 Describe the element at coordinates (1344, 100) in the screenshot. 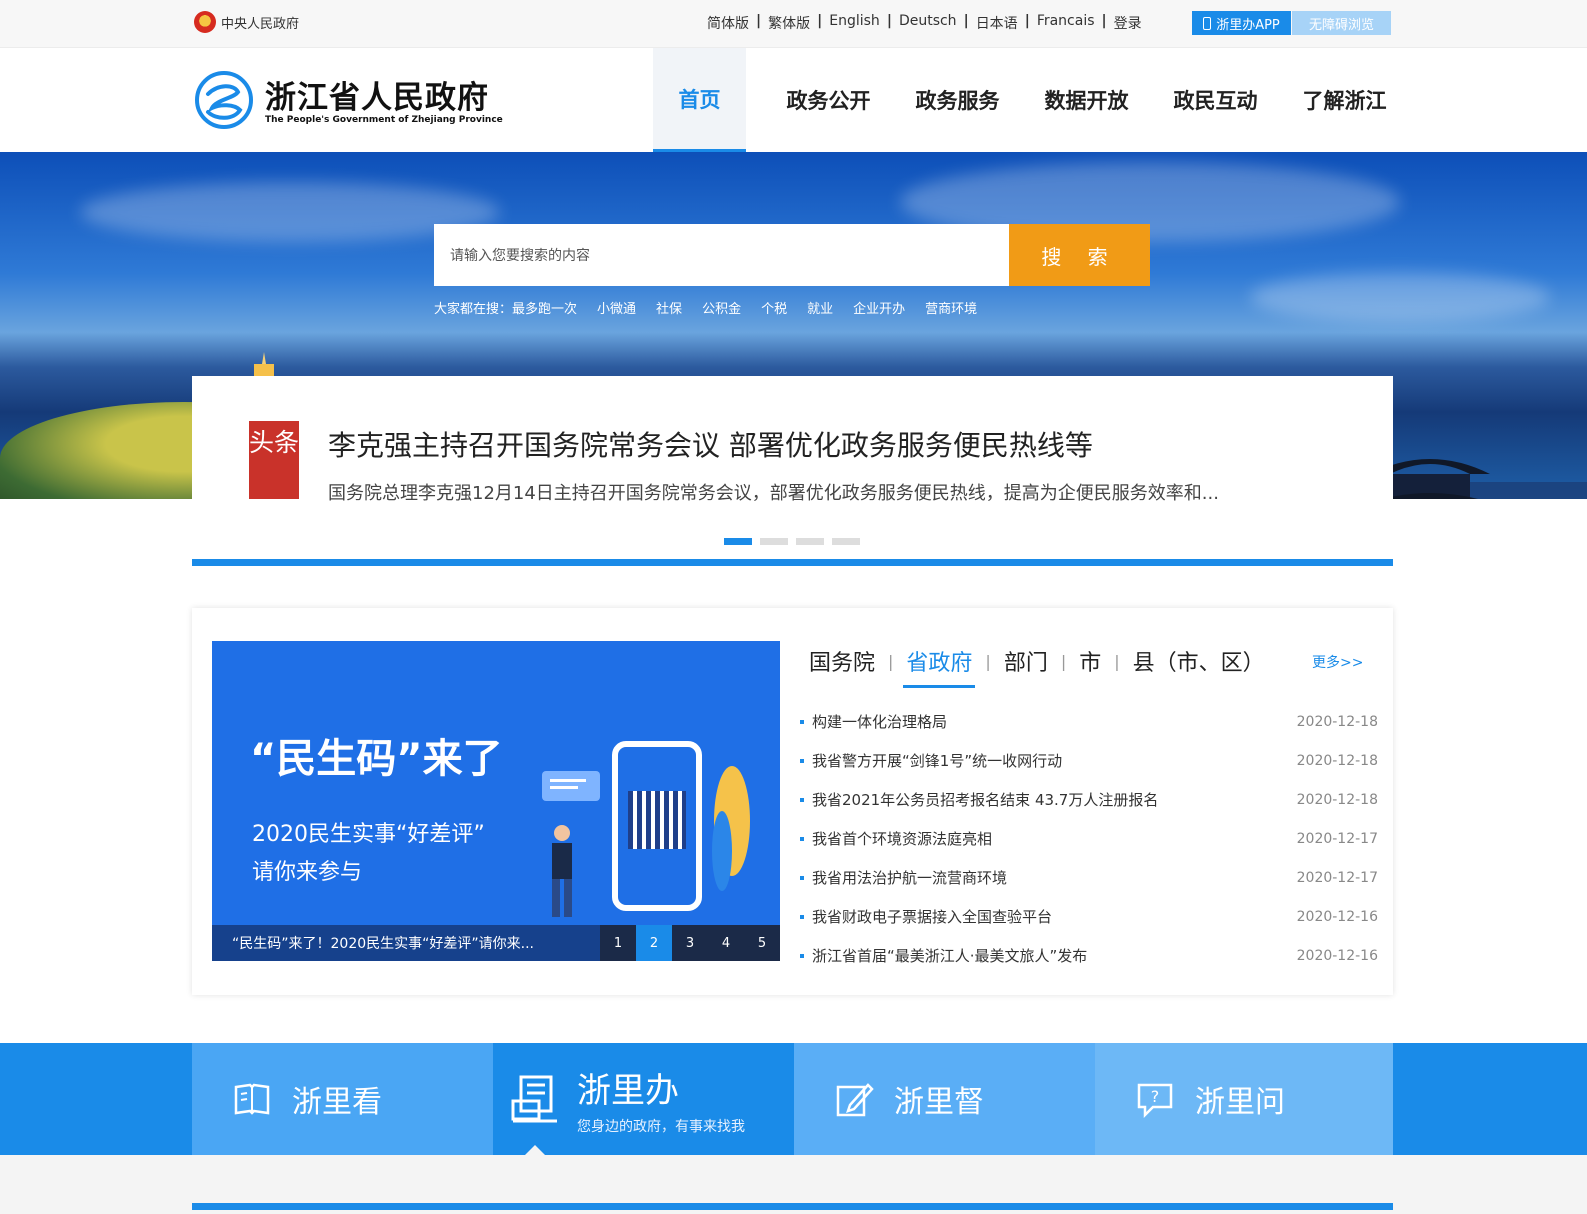

I see `nav-about-zhejiang: 了解浙江` at that location.